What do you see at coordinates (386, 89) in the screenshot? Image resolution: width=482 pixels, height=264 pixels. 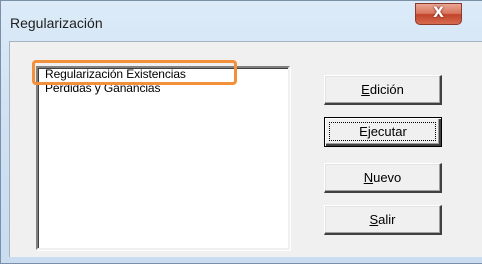 I see `edicion-label: dición` at bounding box center [386, 89].